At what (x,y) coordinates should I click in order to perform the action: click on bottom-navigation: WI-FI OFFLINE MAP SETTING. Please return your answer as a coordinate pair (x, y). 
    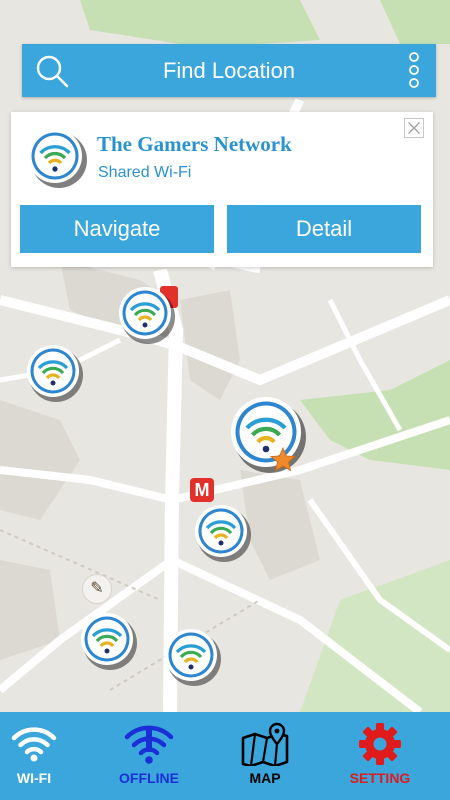
    Looking at the image, I should click on (225, 756).